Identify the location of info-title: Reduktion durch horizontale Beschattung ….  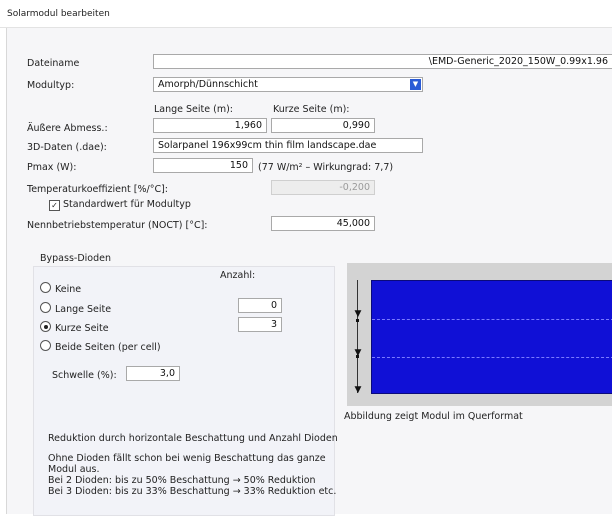
(193, 438).